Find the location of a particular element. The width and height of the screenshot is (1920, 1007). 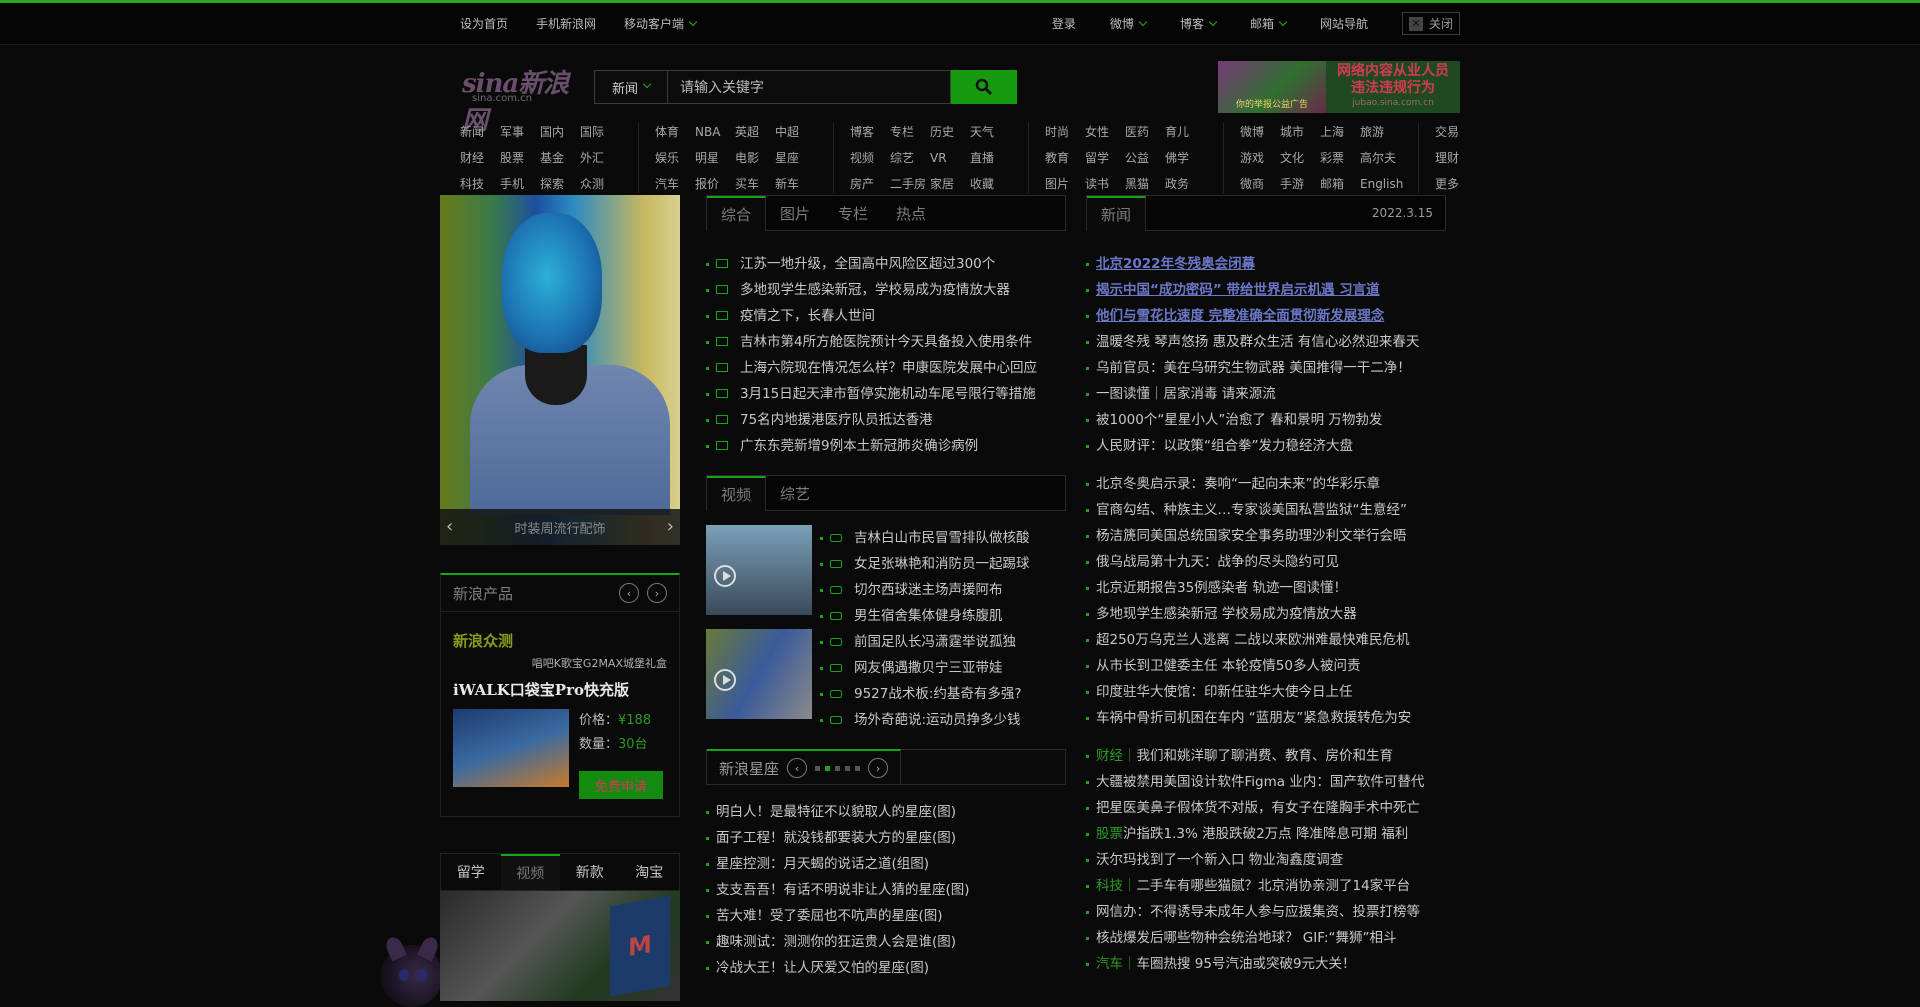

news-item: 汽车｜车圈热搜 95号汽油或突破9元大关！ is located at coordinates (1266, 964).